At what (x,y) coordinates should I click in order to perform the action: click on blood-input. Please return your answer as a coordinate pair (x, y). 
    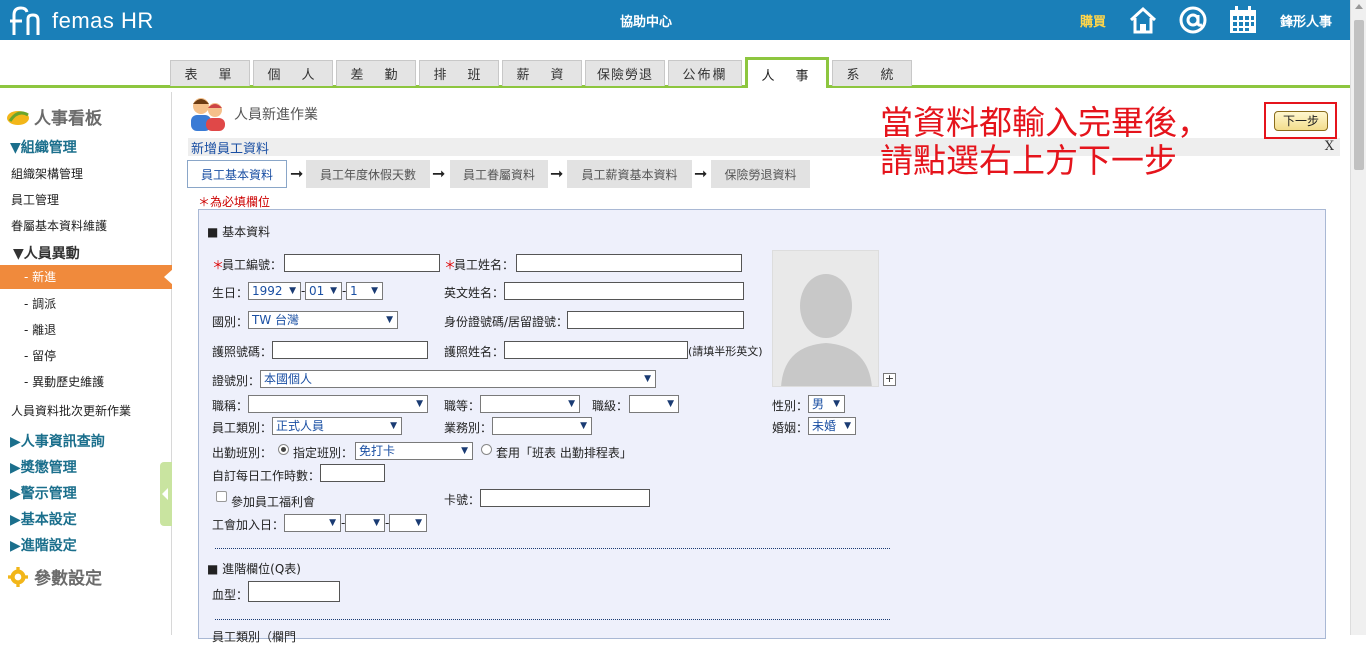
    Looking at the image, I should click on (294, 591).